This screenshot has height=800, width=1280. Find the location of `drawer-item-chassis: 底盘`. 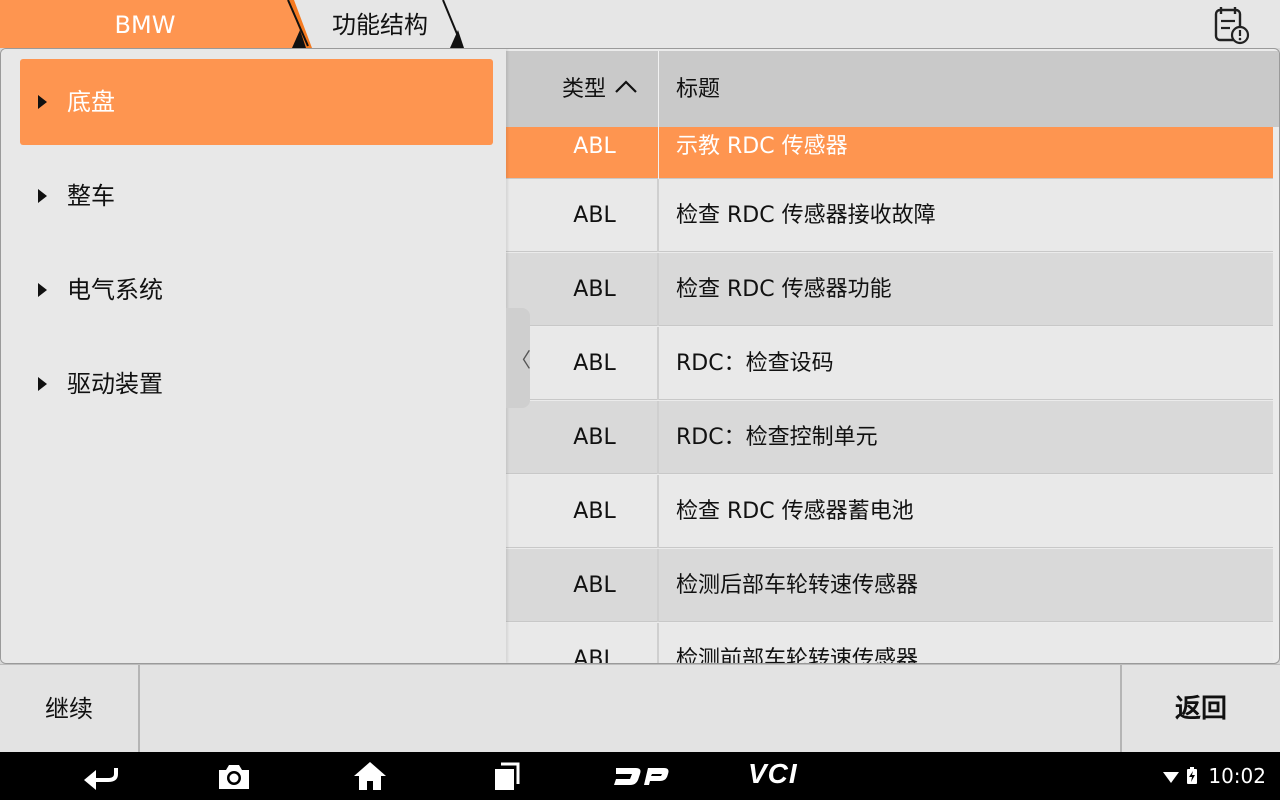

drawer-item-chassis: 底盘 is located at coordinates (256, 102).